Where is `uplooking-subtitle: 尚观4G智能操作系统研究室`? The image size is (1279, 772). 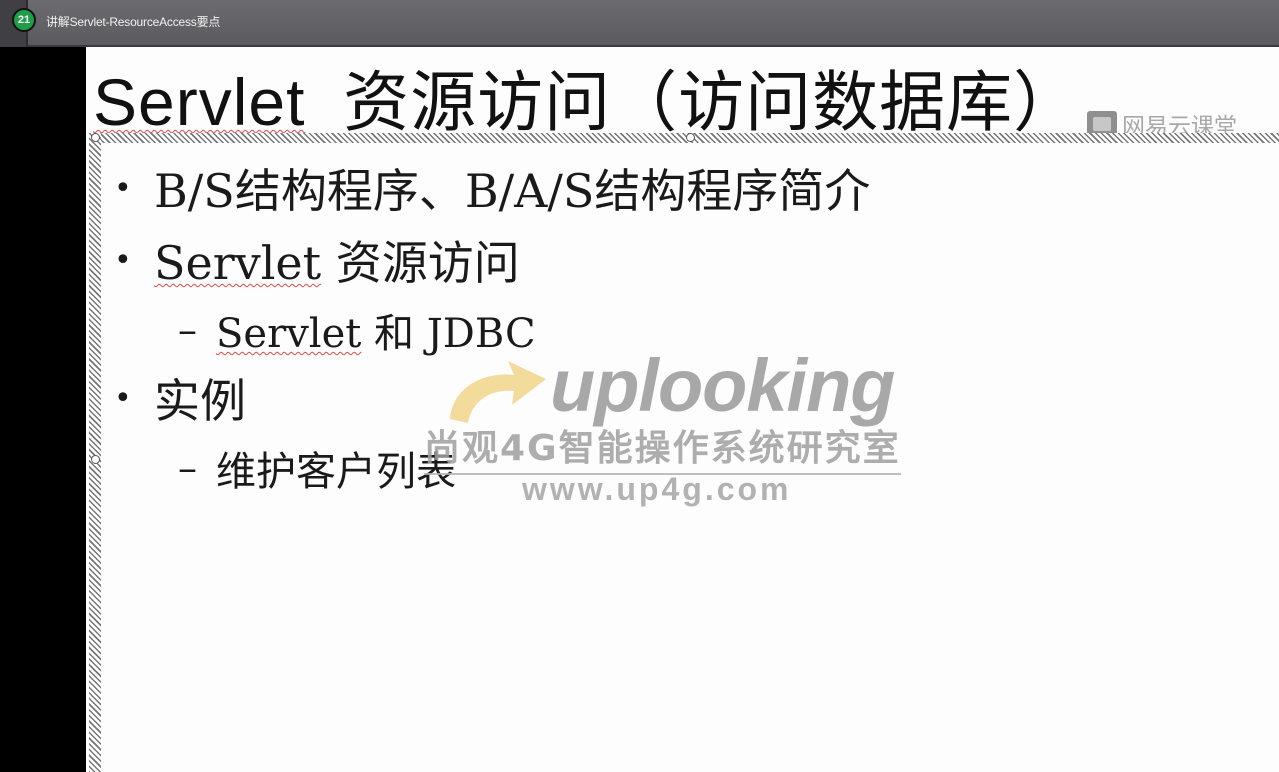 uplooking-subtitle: 尚观4G智能操作系统研究室 is located at coordinates (662, 447).